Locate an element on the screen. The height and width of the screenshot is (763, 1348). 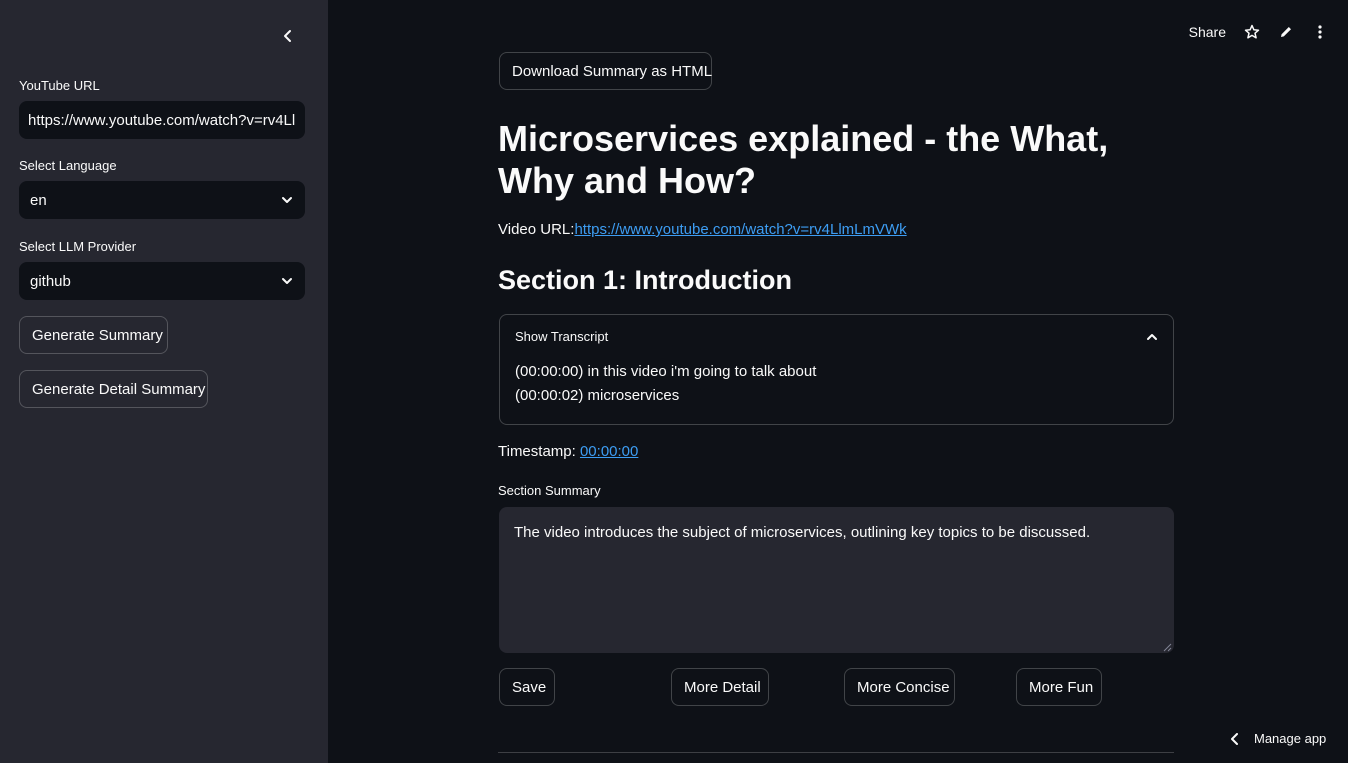
manage-app-label: Manage app is located at coordinates (1290, 738).